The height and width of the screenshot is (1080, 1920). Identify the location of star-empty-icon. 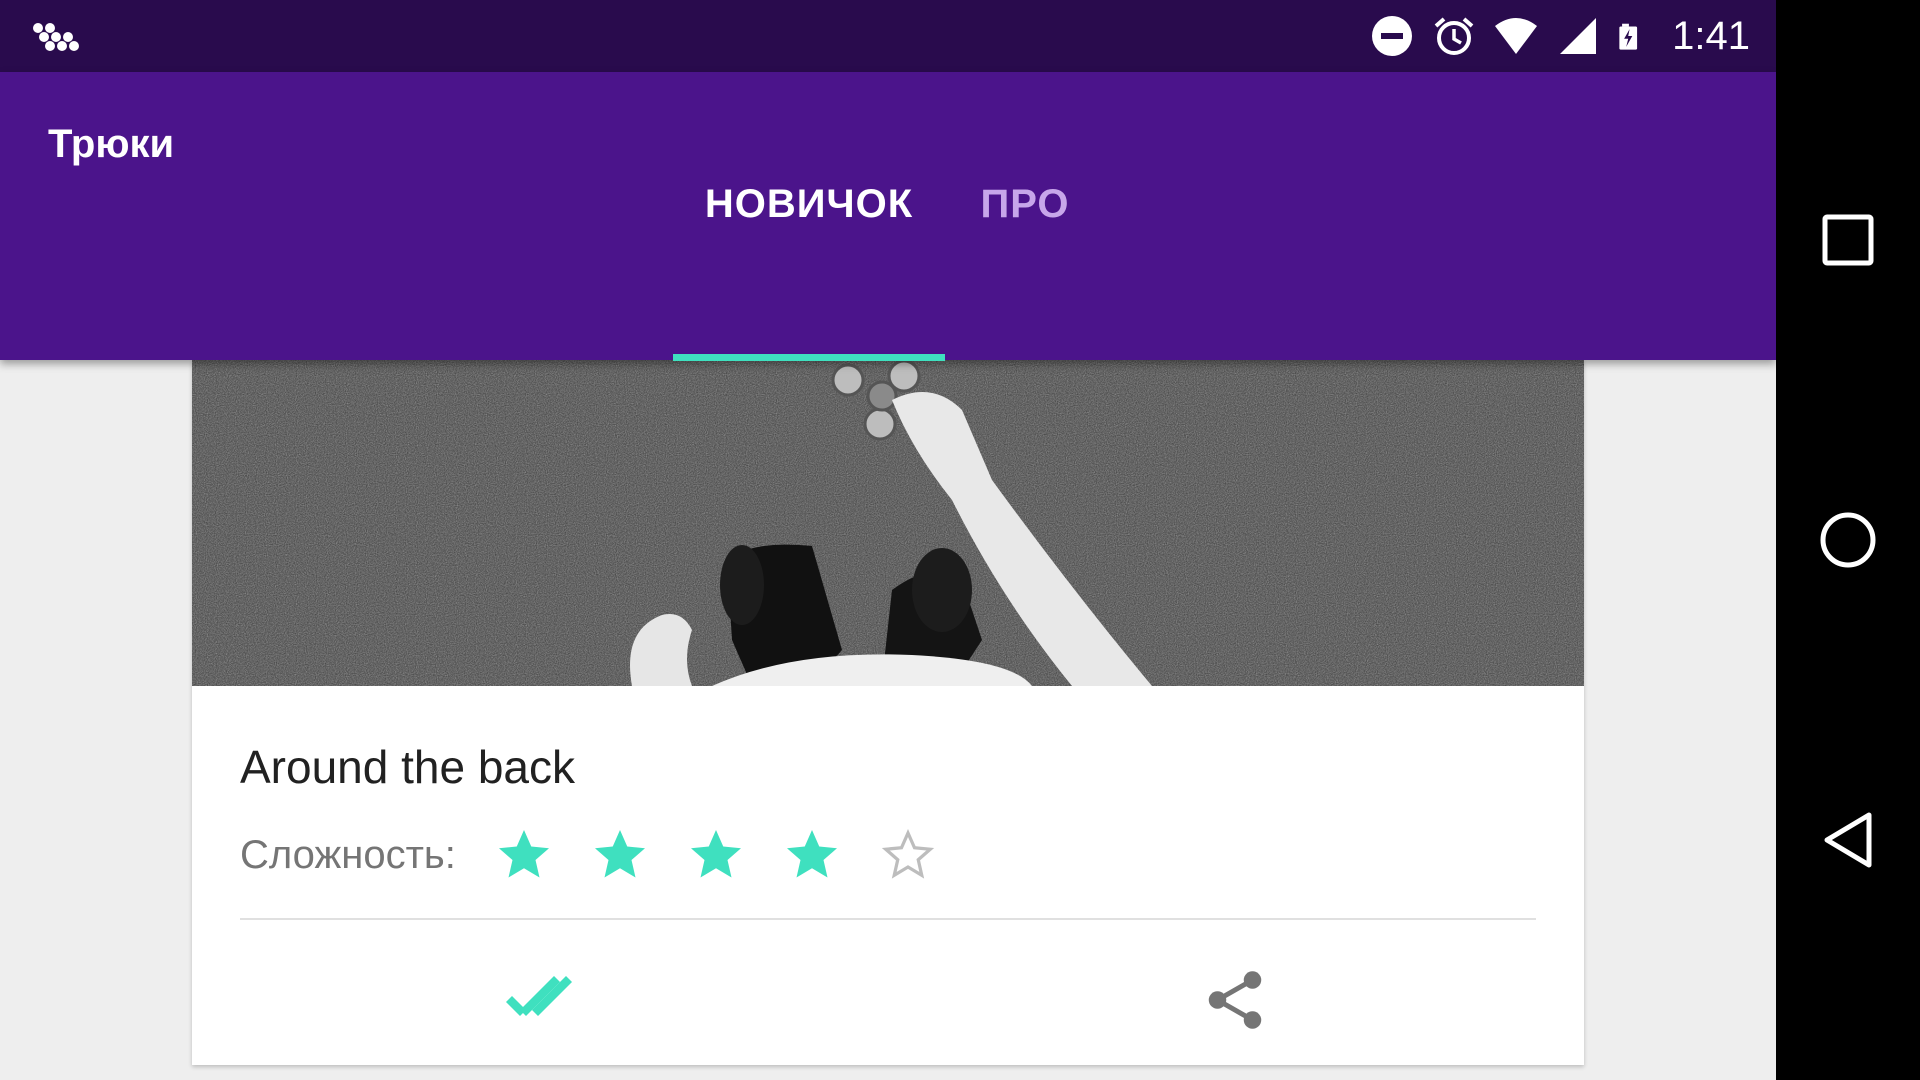
(908, 855).